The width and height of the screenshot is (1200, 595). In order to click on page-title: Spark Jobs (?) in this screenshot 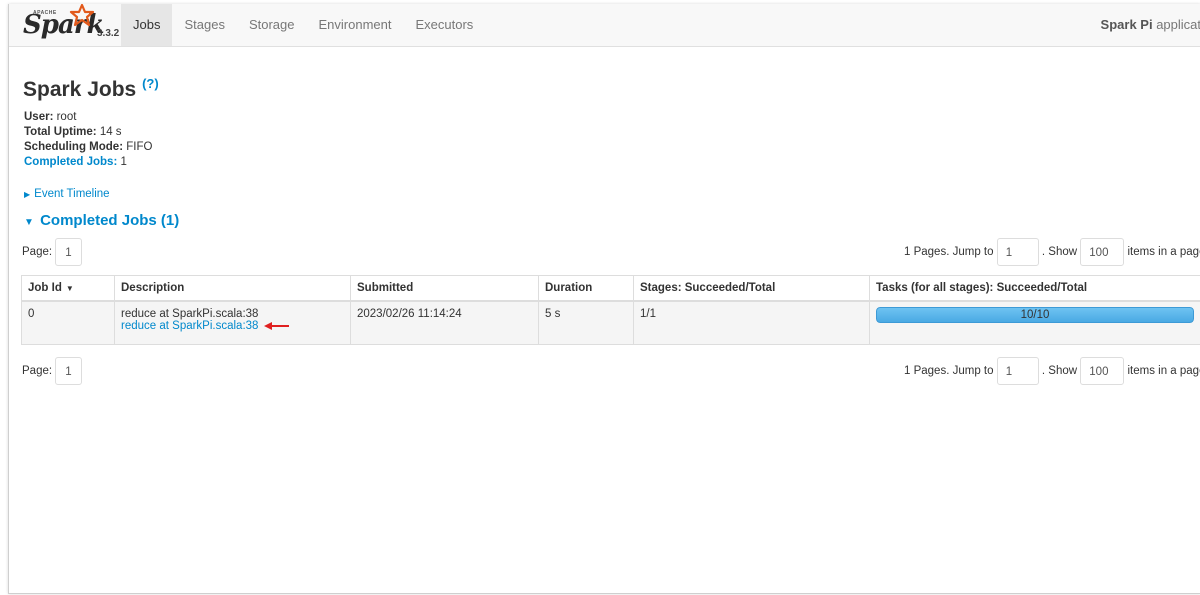, I will do `click(91, 89)`.